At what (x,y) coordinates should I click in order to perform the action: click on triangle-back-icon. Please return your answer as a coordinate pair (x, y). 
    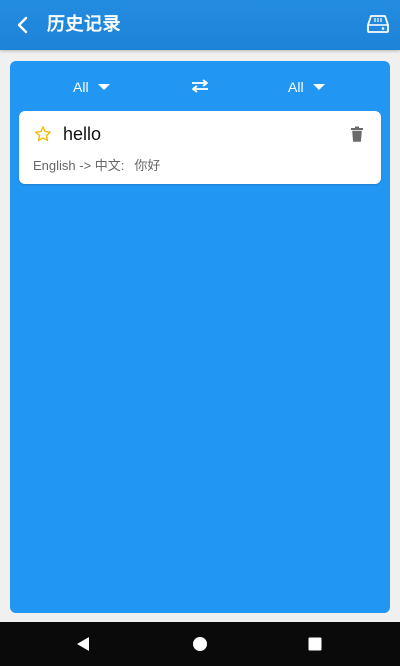
    Looking at the image, I should click on (83, 644).